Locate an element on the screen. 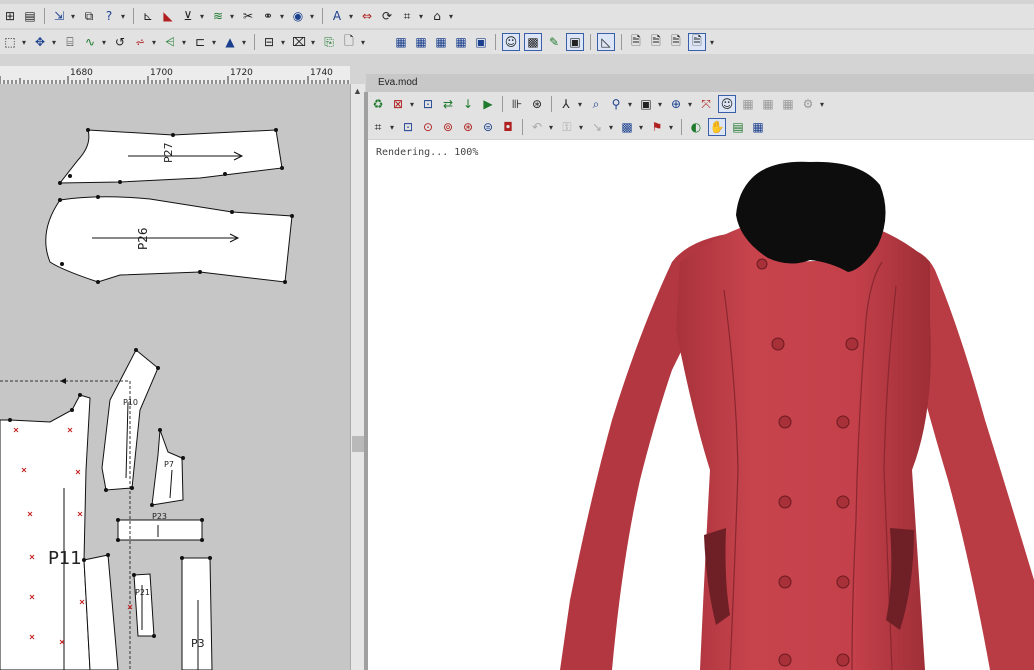 Image resolution: width=1034 pixels, height=670 pixels. pattern-piece-p21 is located at coordinates (144, 605).